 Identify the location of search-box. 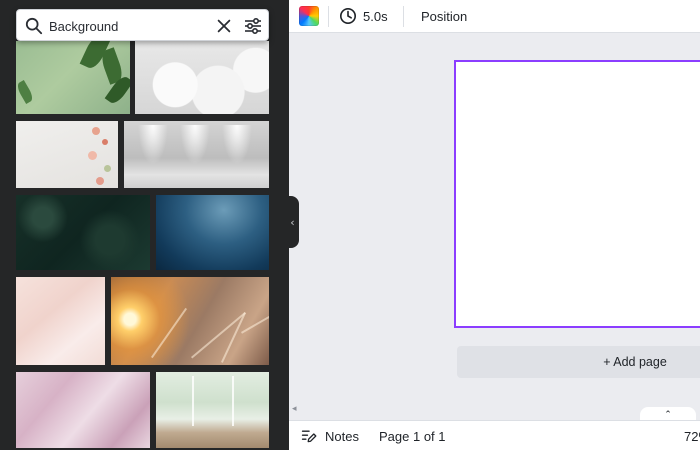
(142, 25).